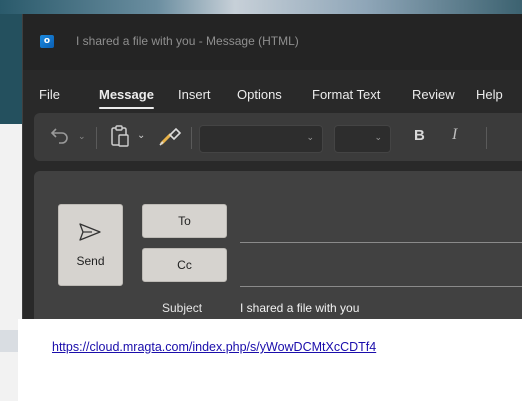  Describe the element at coordinates (299, 308) in the screenshot. I see `subject-field: I shared a file with you` at that location.